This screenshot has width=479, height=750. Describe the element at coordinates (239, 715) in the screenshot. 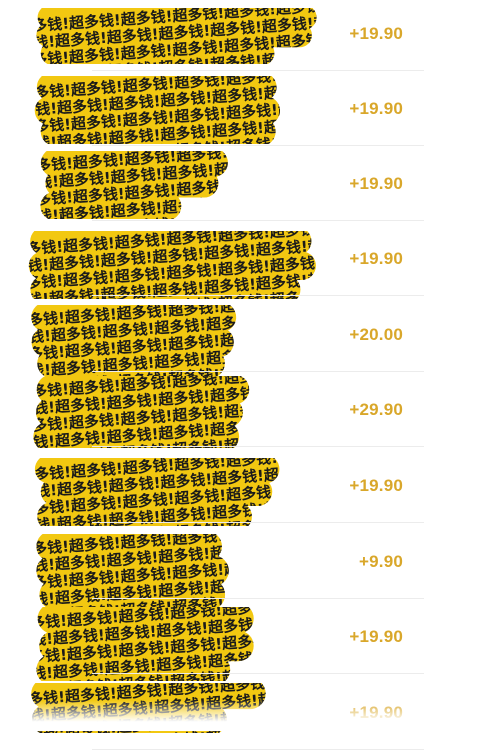

I see `bottom-fade` at that location.